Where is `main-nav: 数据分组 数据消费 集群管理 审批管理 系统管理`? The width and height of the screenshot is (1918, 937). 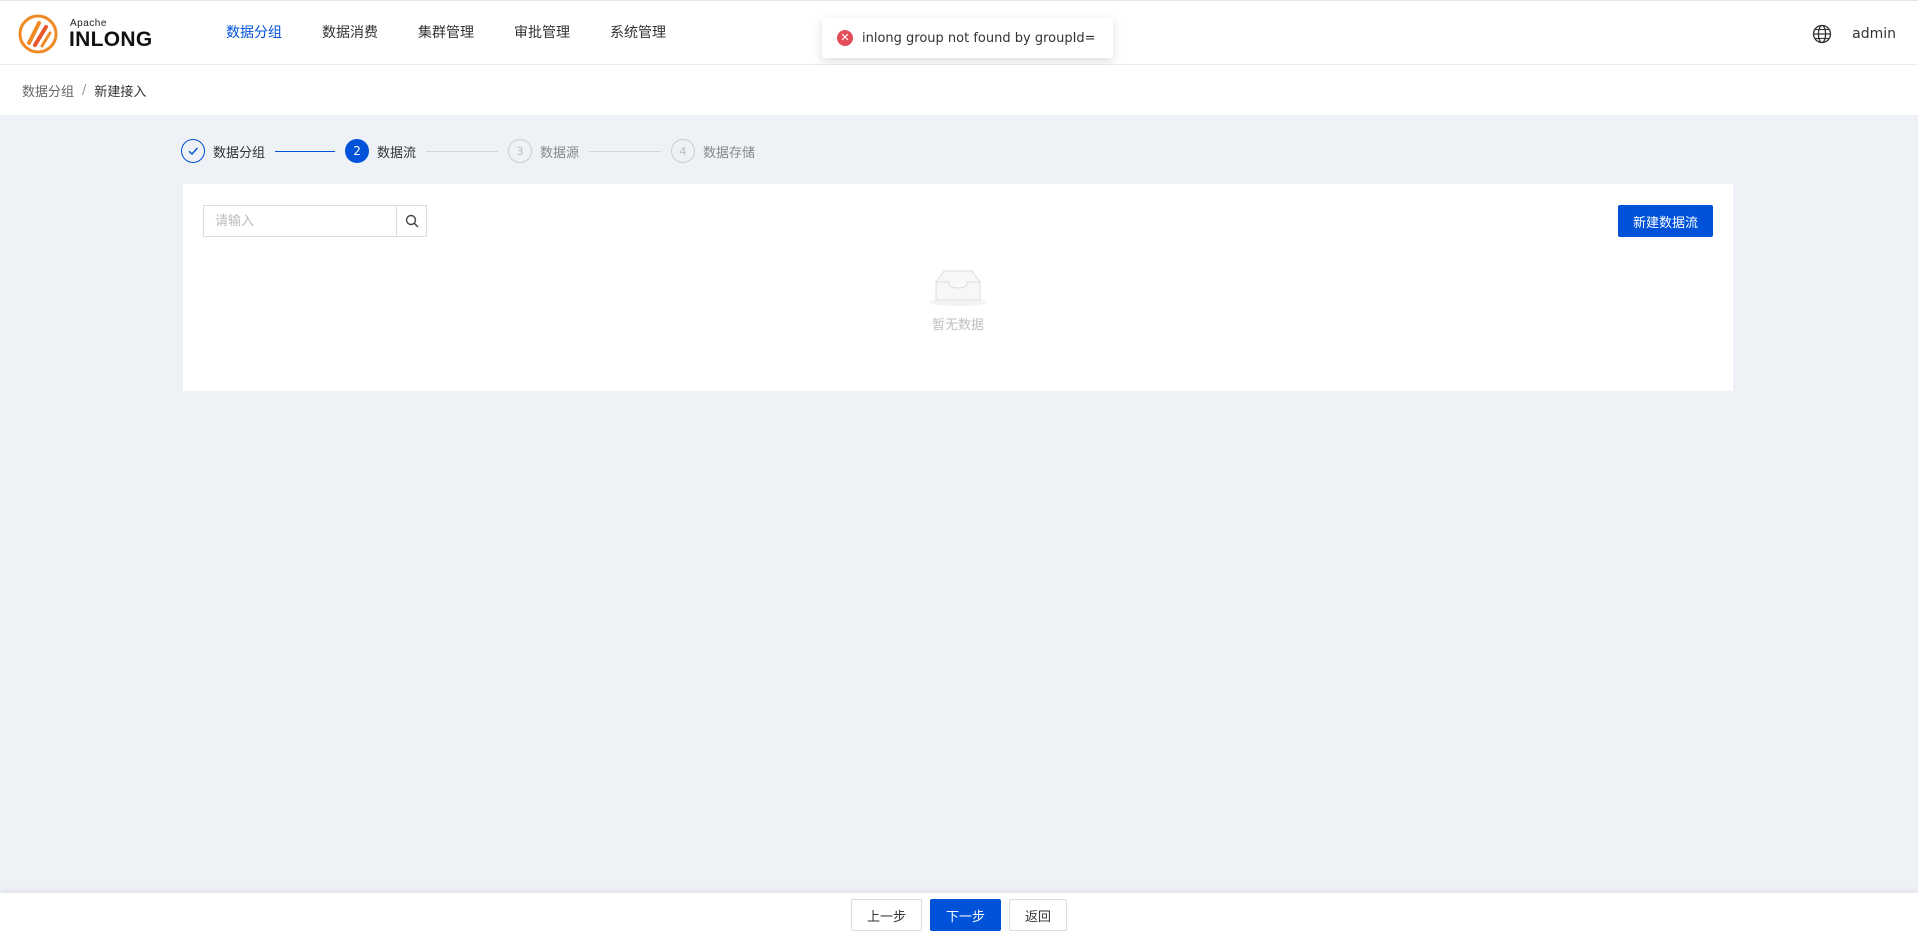
main-nav: 数据分组 数据消费 集群管理 审批管理 系统管理 is located at coordinates (466, 34).